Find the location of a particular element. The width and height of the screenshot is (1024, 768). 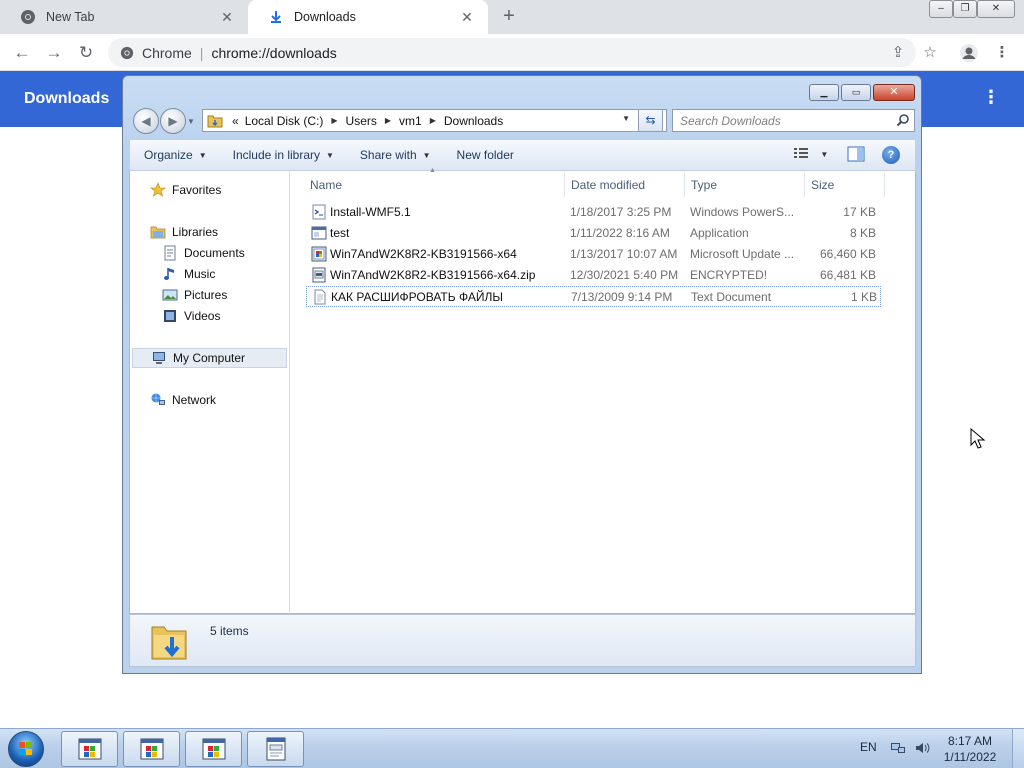

file-size: 1 KB is located at coordinates (863, 297).